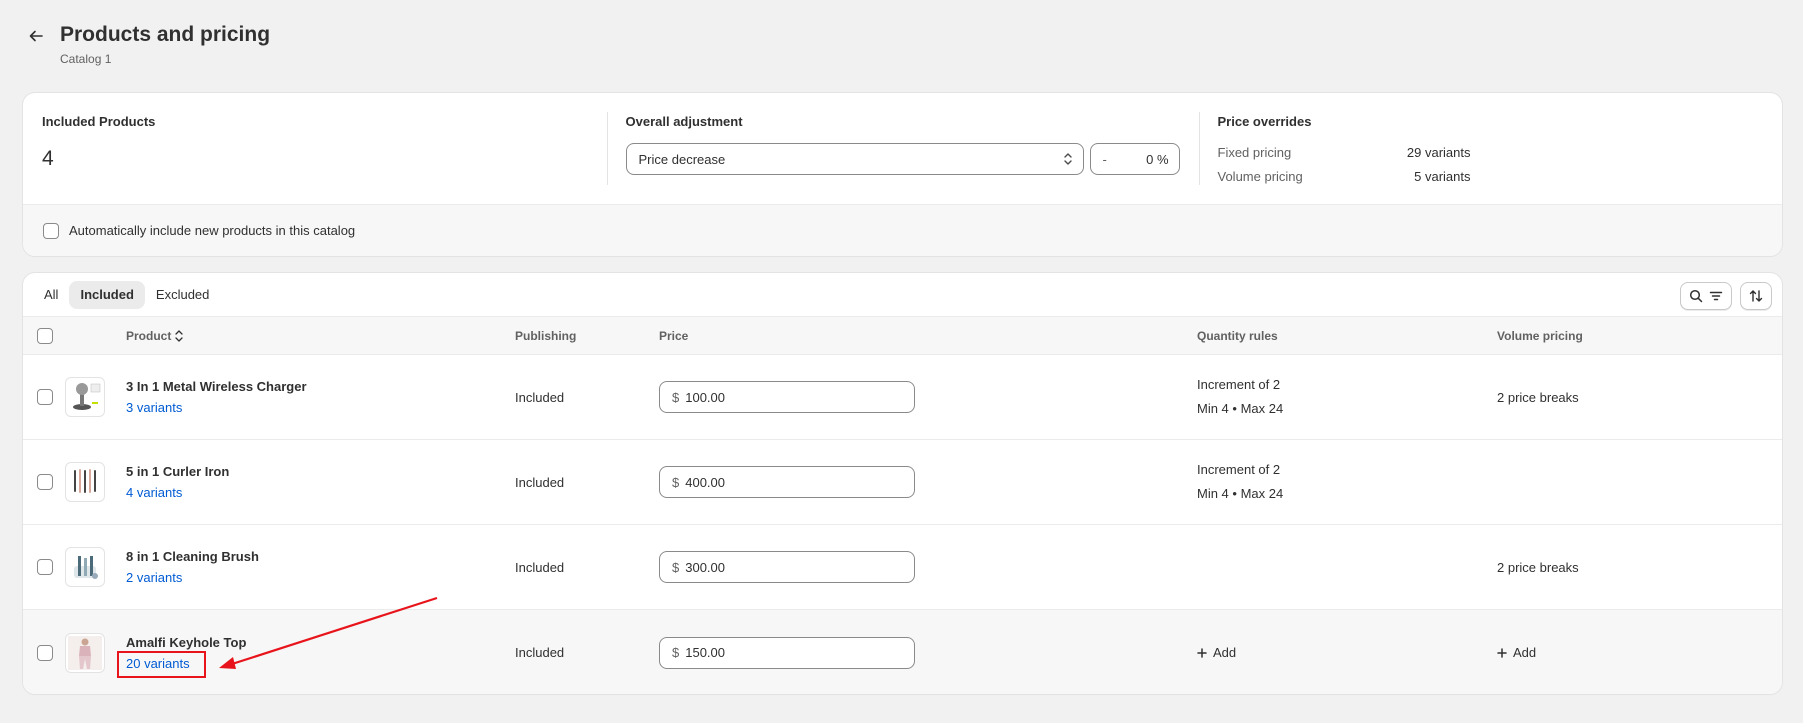 This screenshot has width=1803, height=723. Describe the element at coordinates (1540, 335) in the screenshot. I see `column-volume-pricing: Volume pricing` at that location.